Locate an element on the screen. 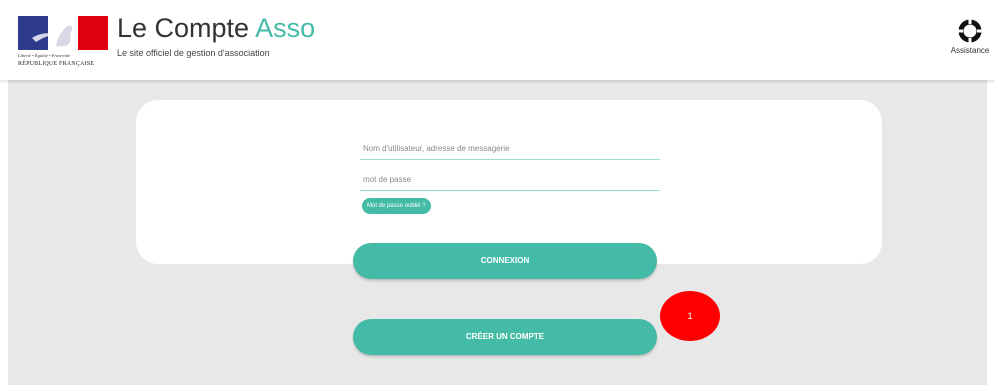  step-number-badge: 1 is located at coordinates (690, 316).